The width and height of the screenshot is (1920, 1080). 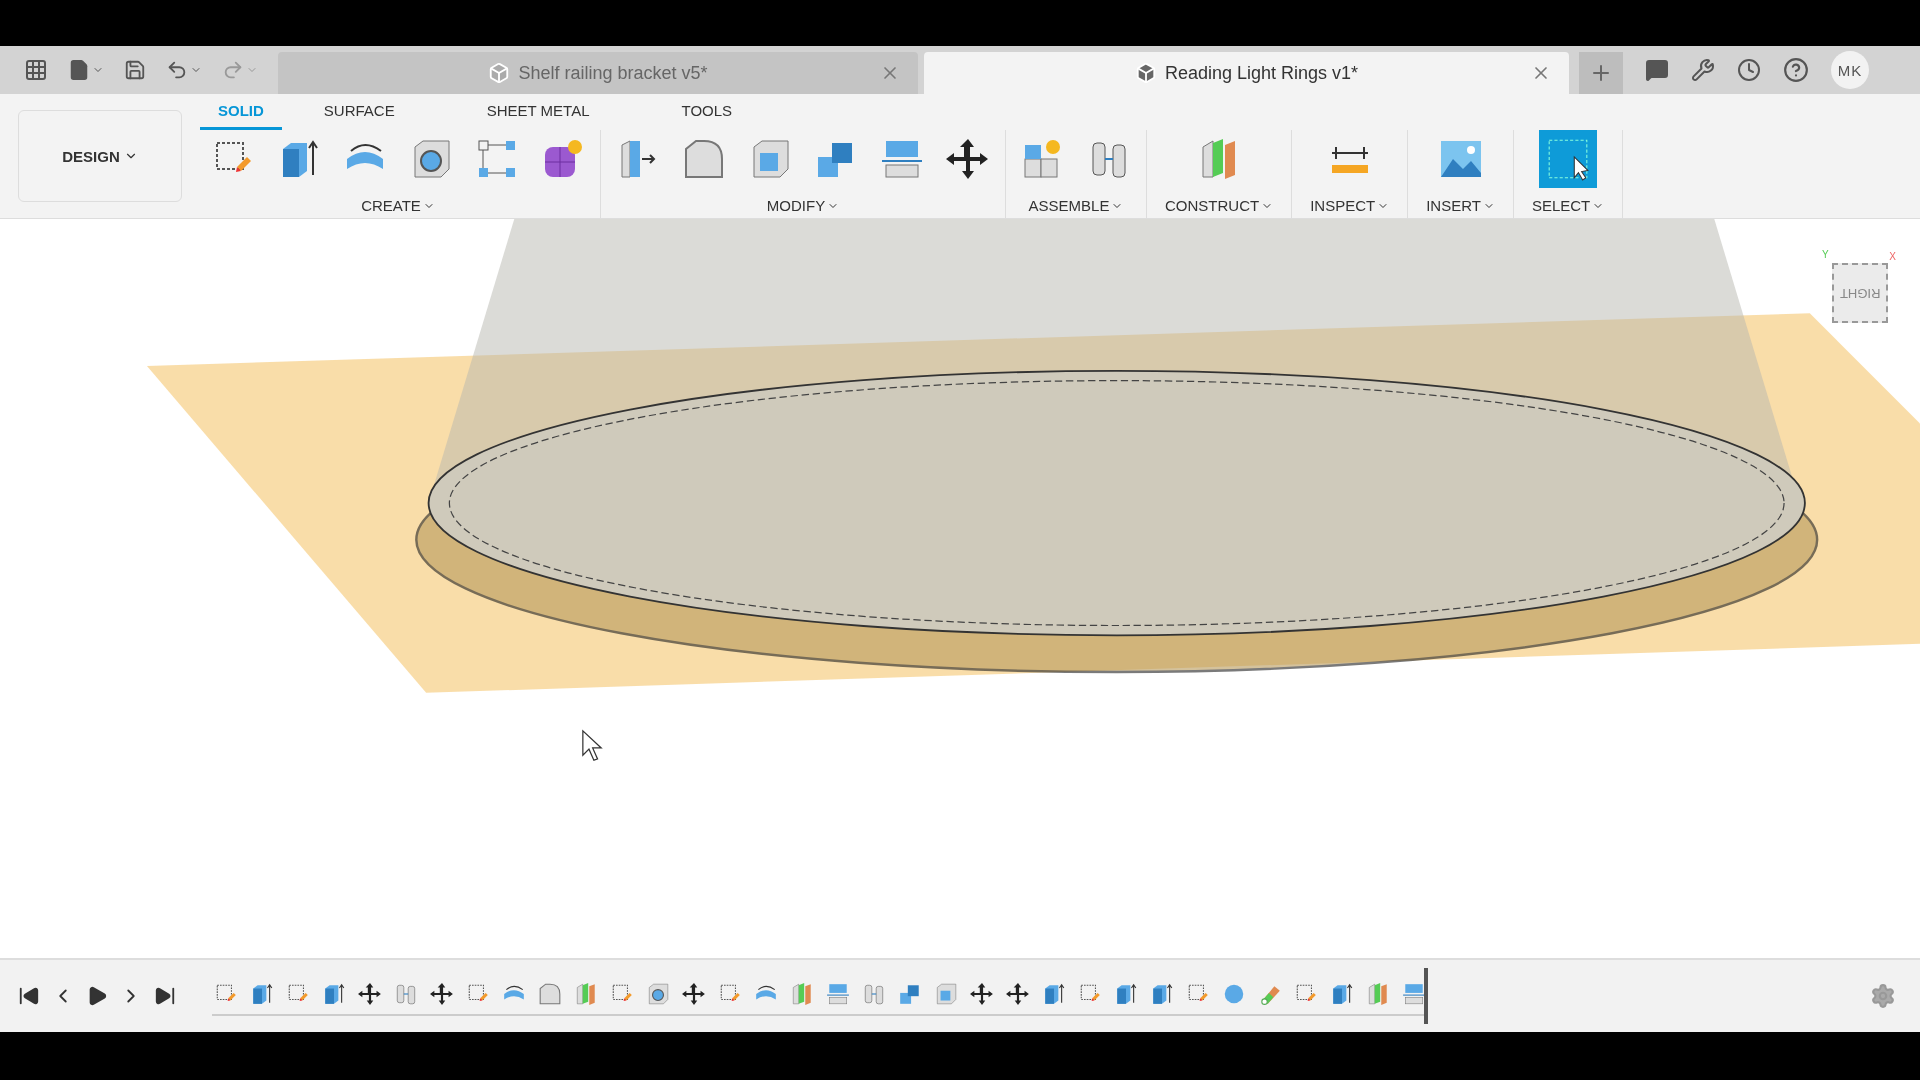 I want to click on hole-icon, so click(x=658, y=994).